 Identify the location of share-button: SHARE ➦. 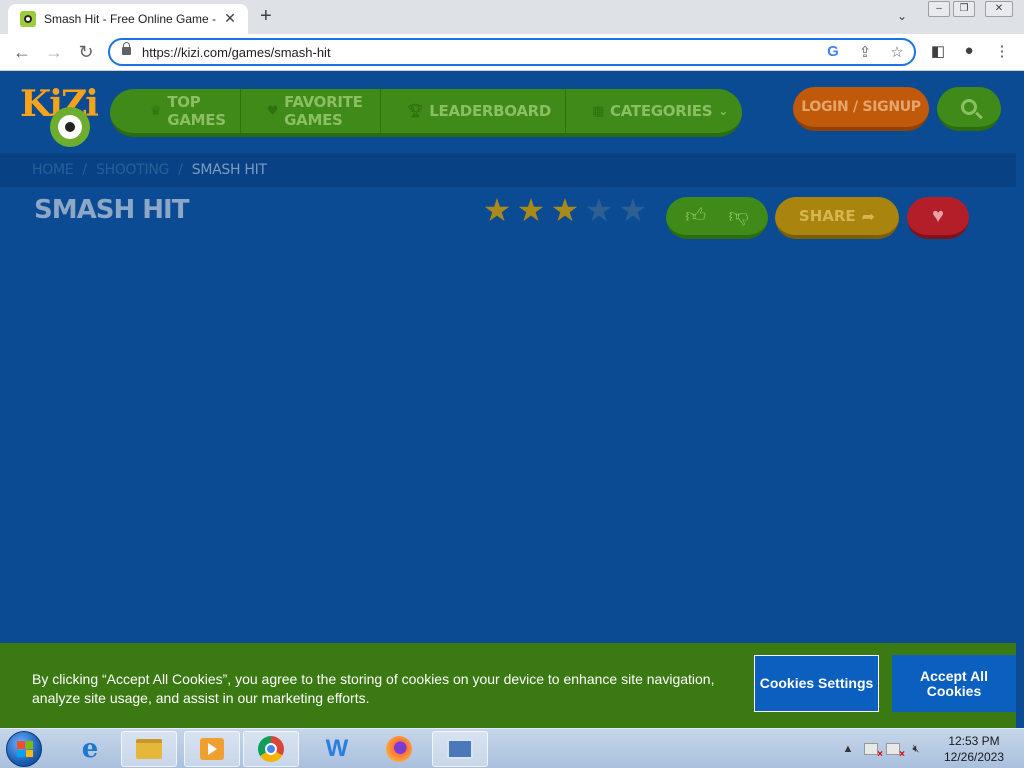
(837, 218).